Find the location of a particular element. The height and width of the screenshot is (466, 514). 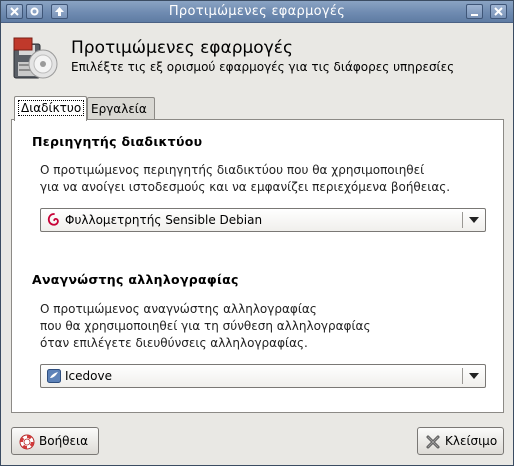

browser-selected-value: Φυλλομετρητής Sensible Debian is located at coordinates (164, 220).